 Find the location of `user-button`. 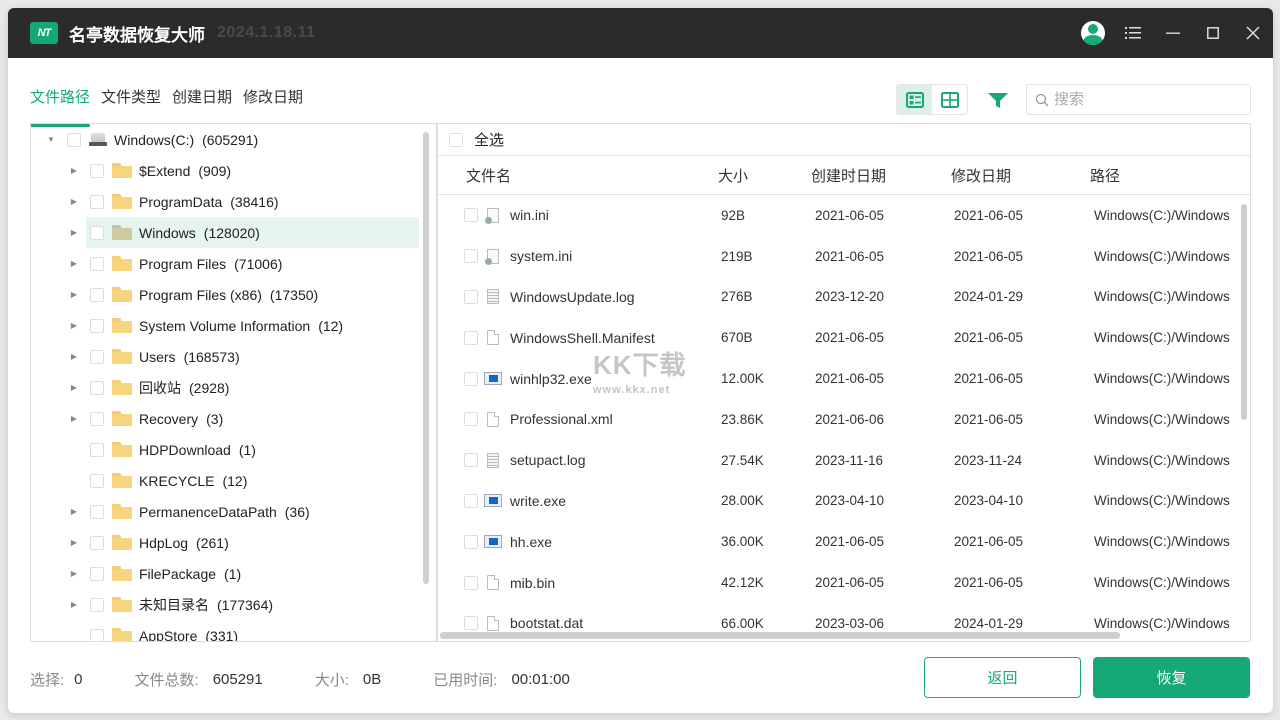

user-button is located at coordinates (1093, 33).